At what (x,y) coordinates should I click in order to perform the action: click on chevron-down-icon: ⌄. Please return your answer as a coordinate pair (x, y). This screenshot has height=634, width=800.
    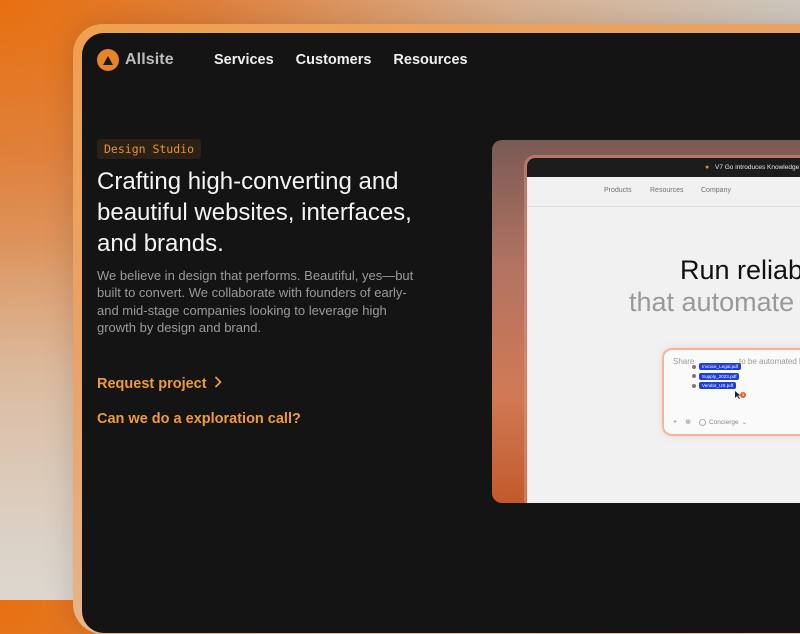
    Looking at the image, I should click on (744, 422).